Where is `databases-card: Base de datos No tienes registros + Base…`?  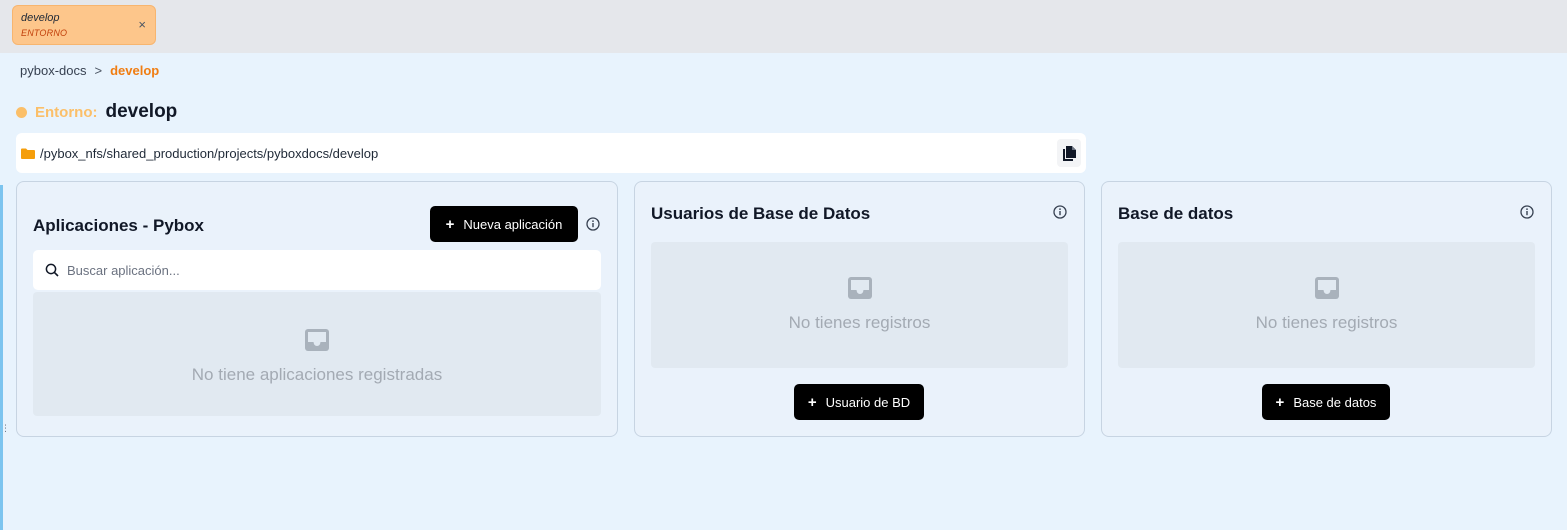
databases-card: Base de datos No tienes registros + Base… is located at coordinates (1326, 309).